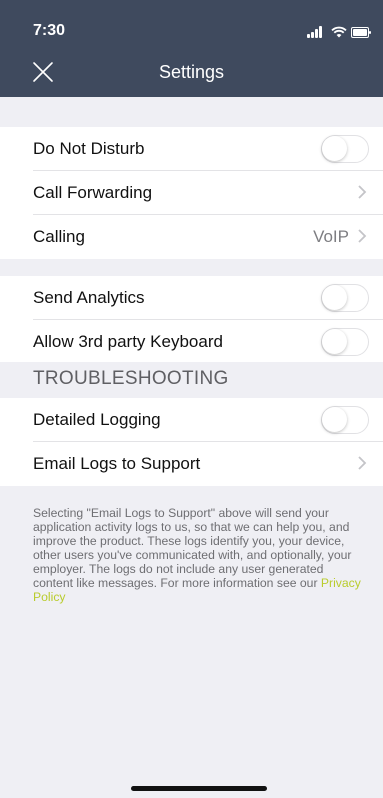 The image size is (383, 798). I want to click on row-label: Call Forwarding, so click(93, 192).